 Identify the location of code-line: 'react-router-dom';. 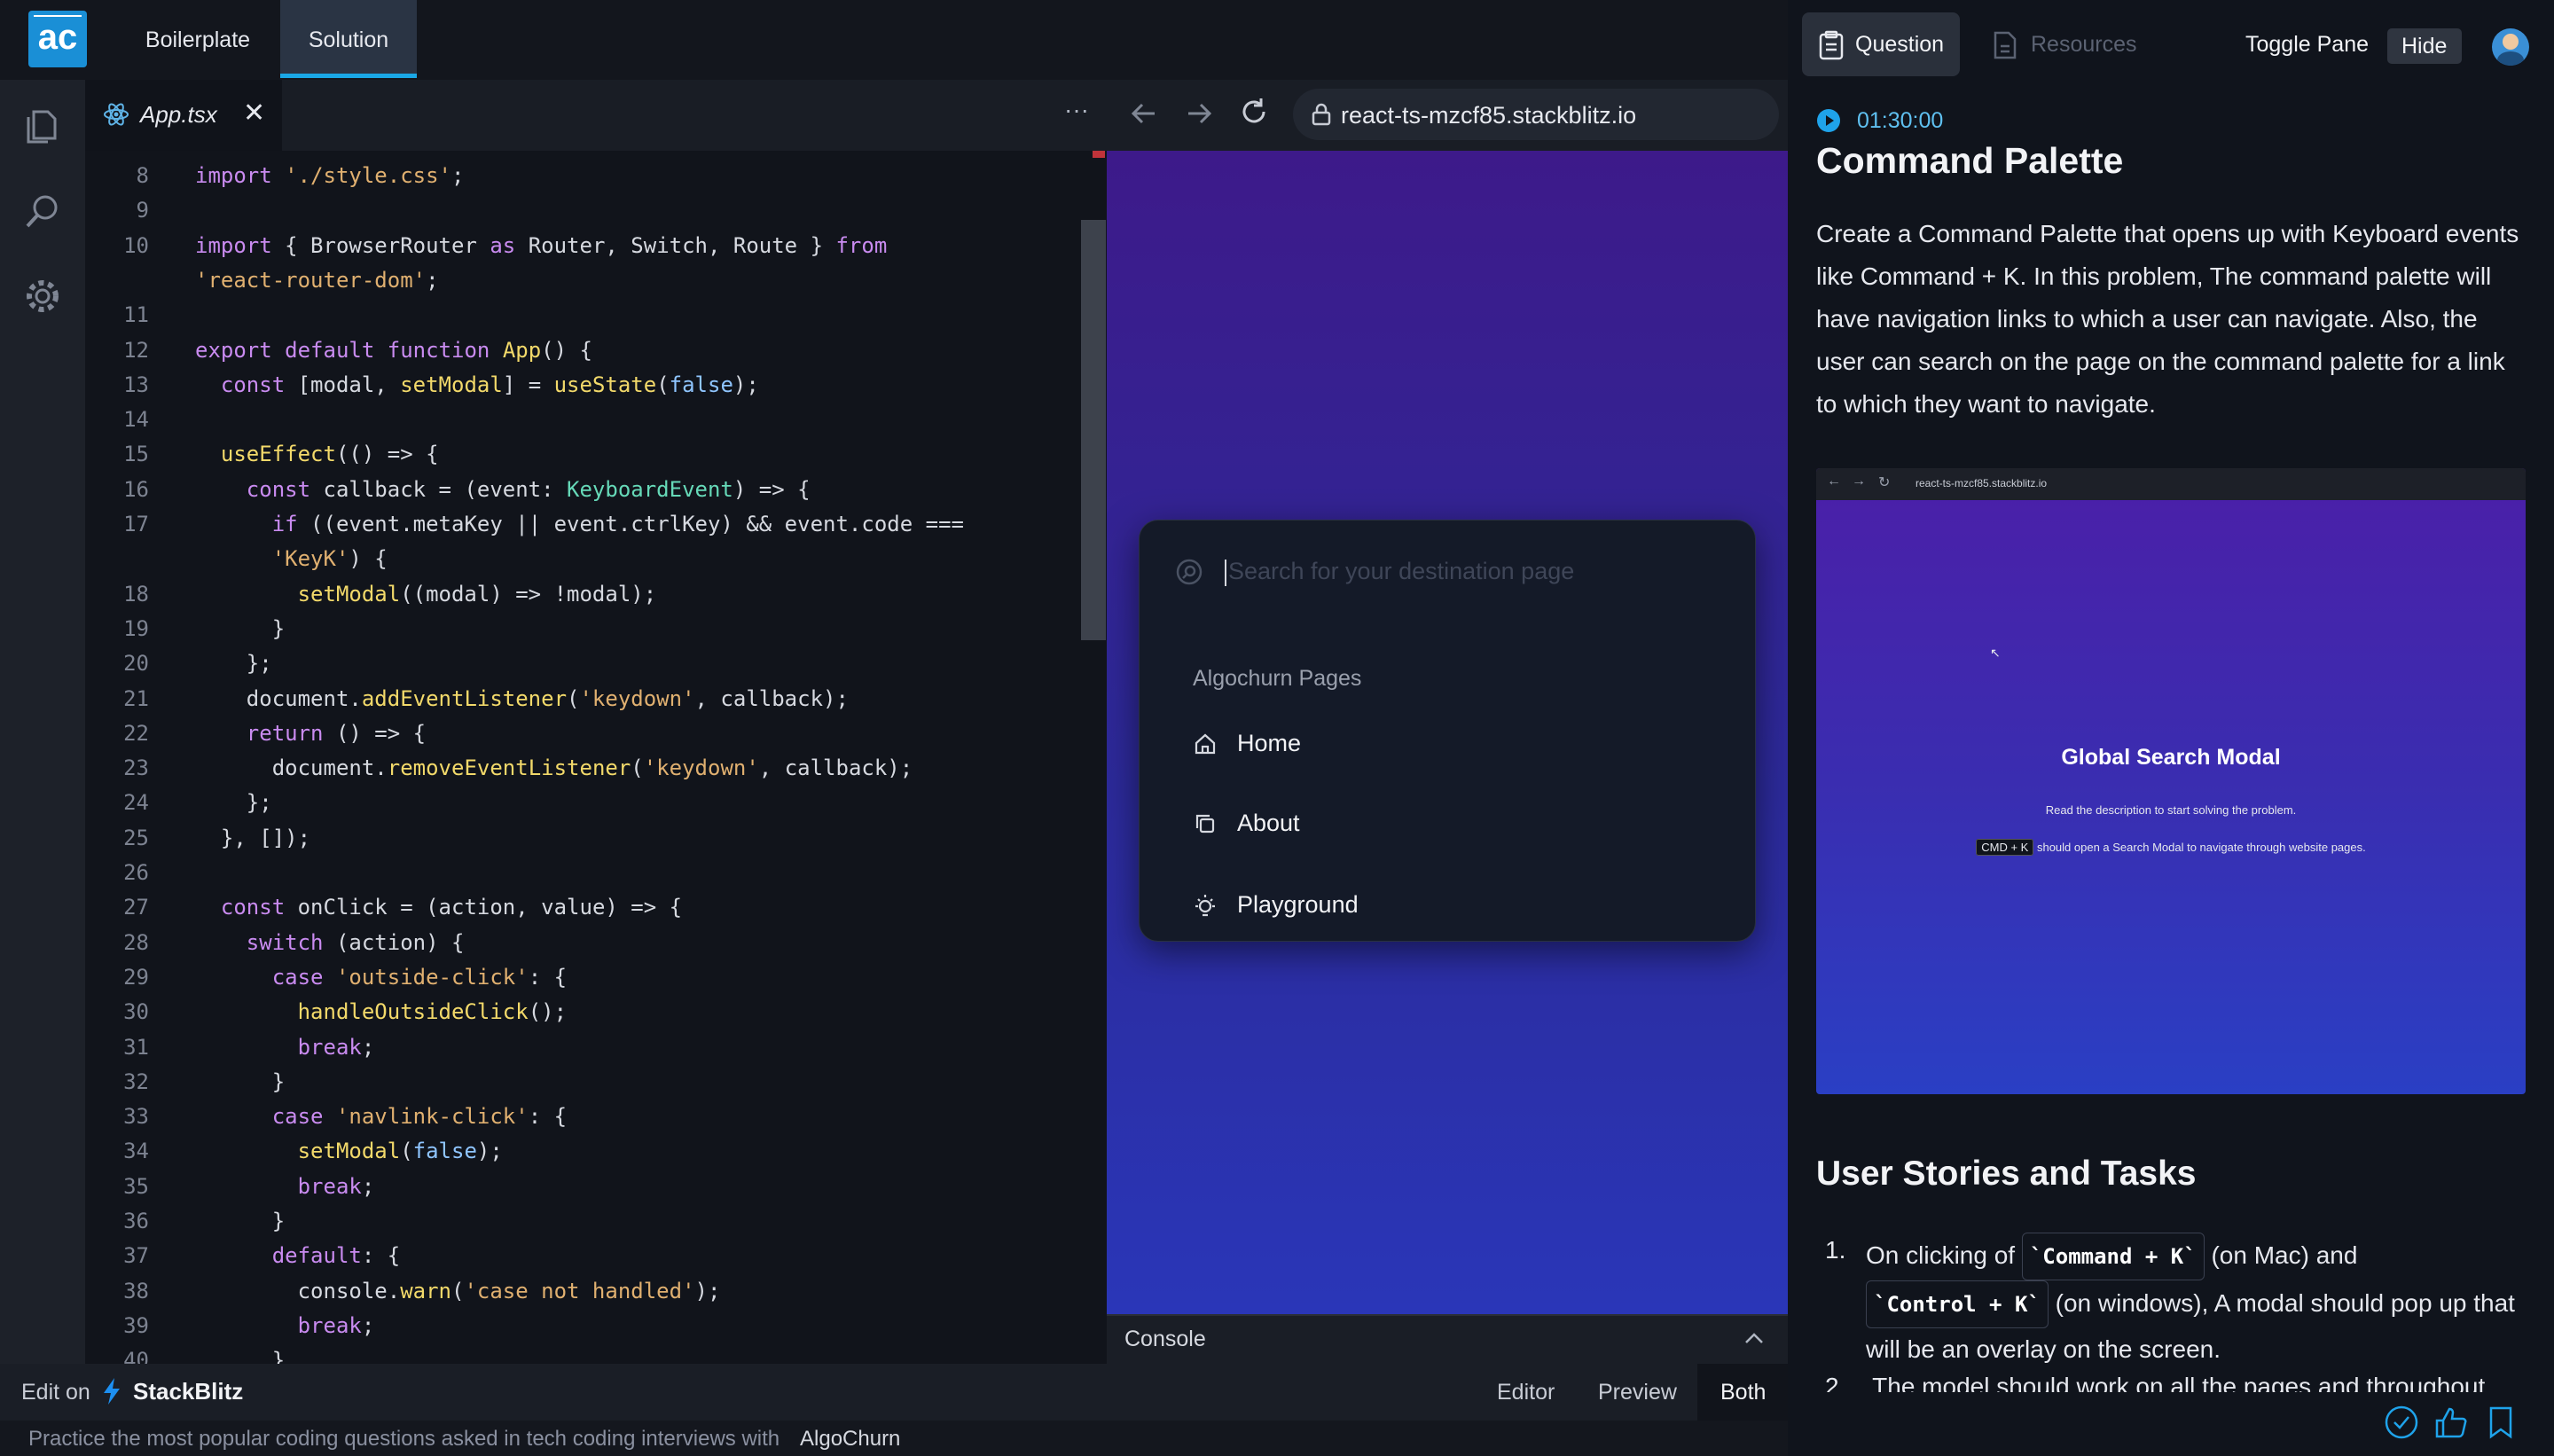
(317, 280).